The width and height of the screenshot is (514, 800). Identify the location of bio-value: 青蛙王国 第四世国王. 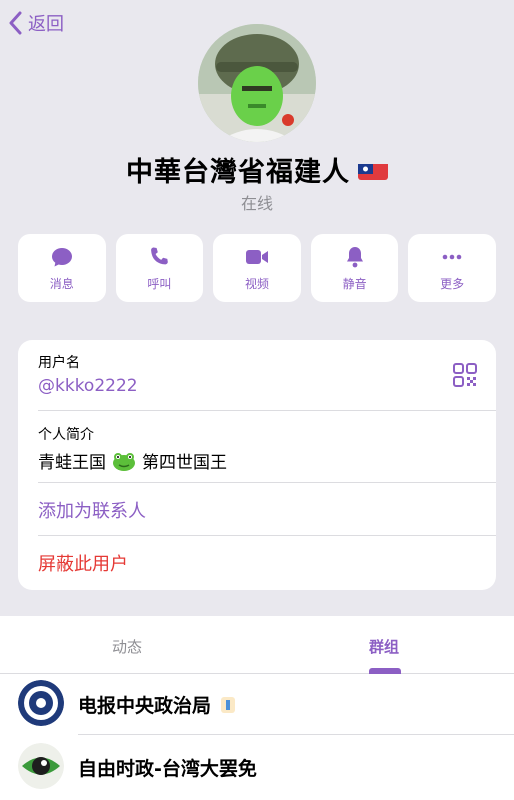
(267, 460).